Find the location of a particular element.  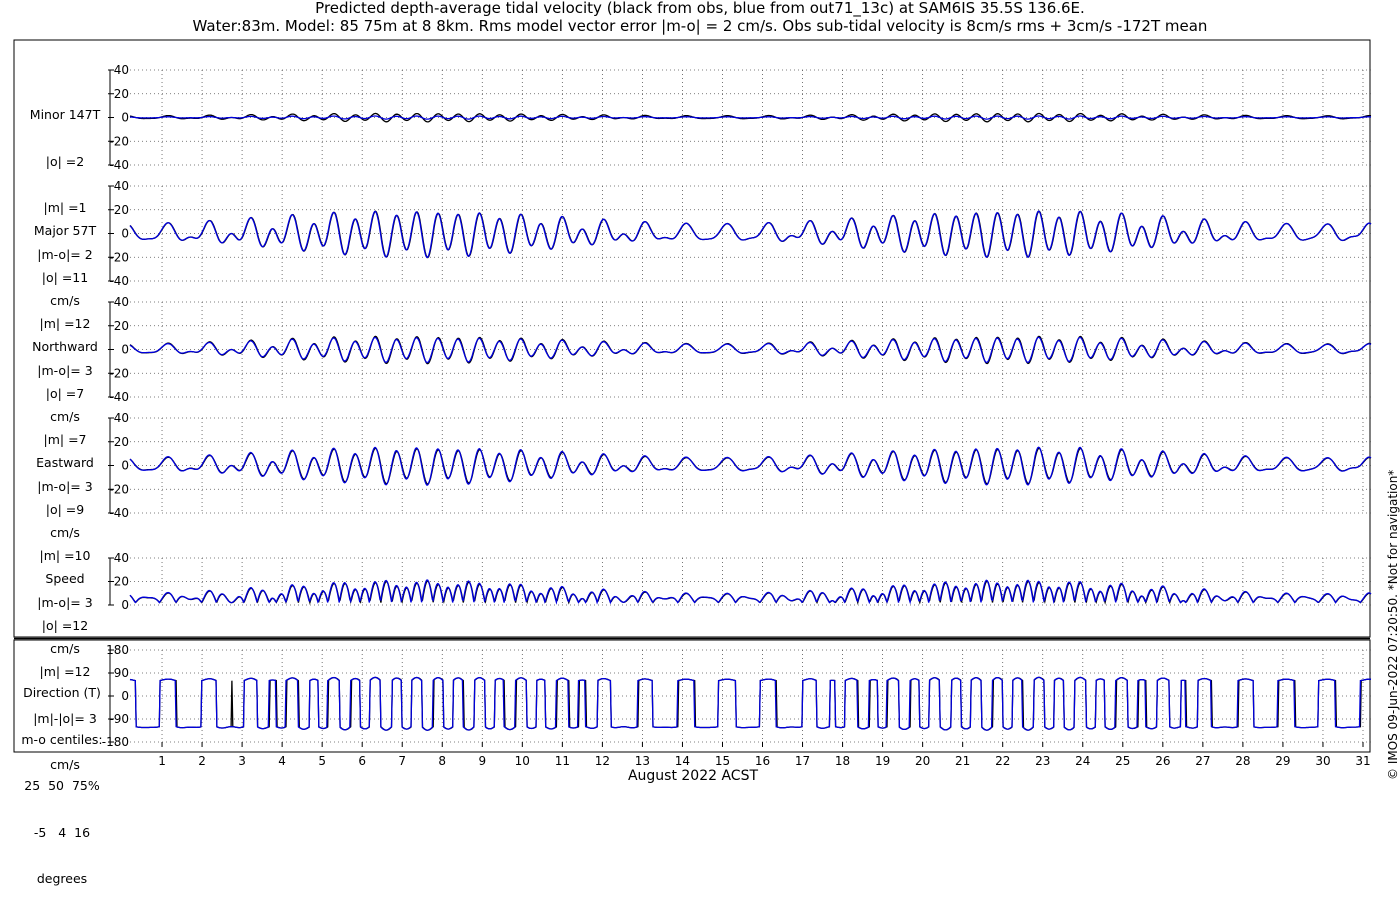

panel-label-eastward-line: |o| =9 is located at coordinates (65, 509).